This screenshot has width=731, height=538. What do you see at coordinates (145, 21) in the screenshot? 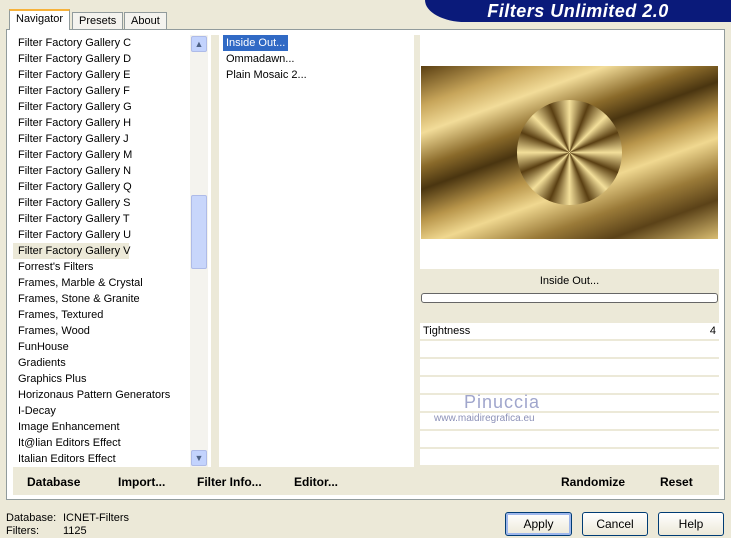
I see `tab-about: About` at bounding box center [145, 21].